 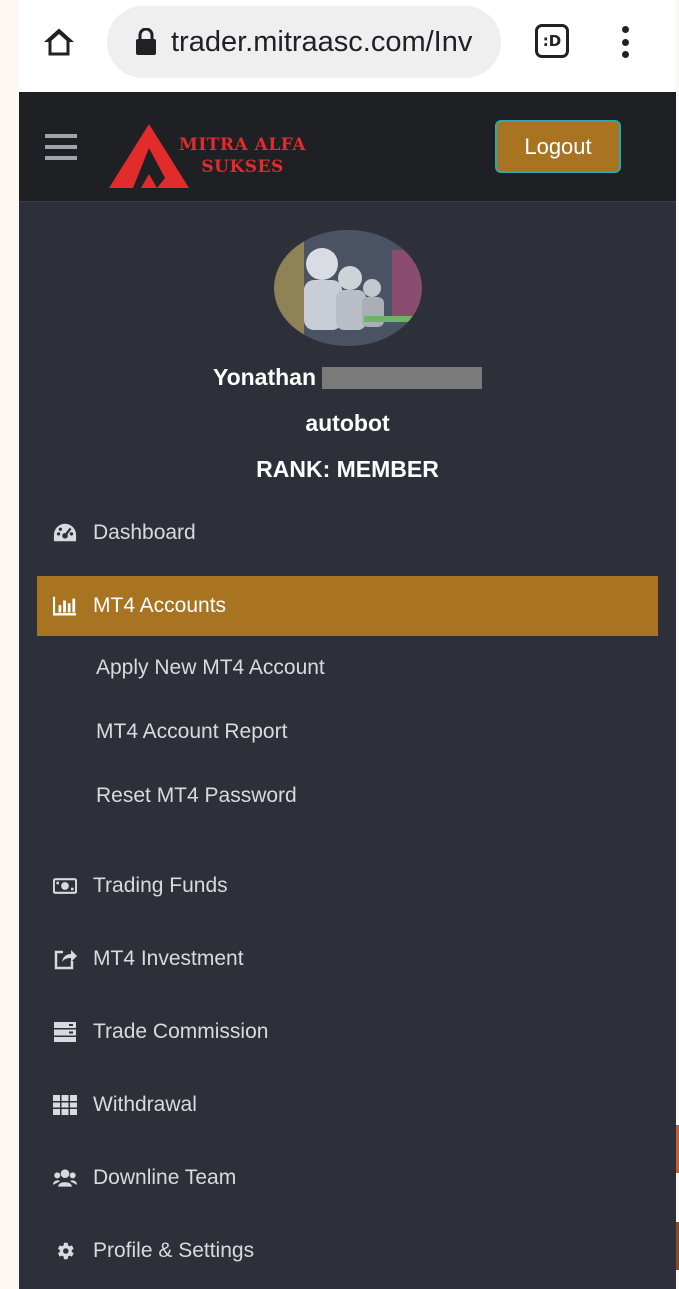 I want to click on logo-text: MITRA ALFA SUKSES, so click(x=243, y=156).